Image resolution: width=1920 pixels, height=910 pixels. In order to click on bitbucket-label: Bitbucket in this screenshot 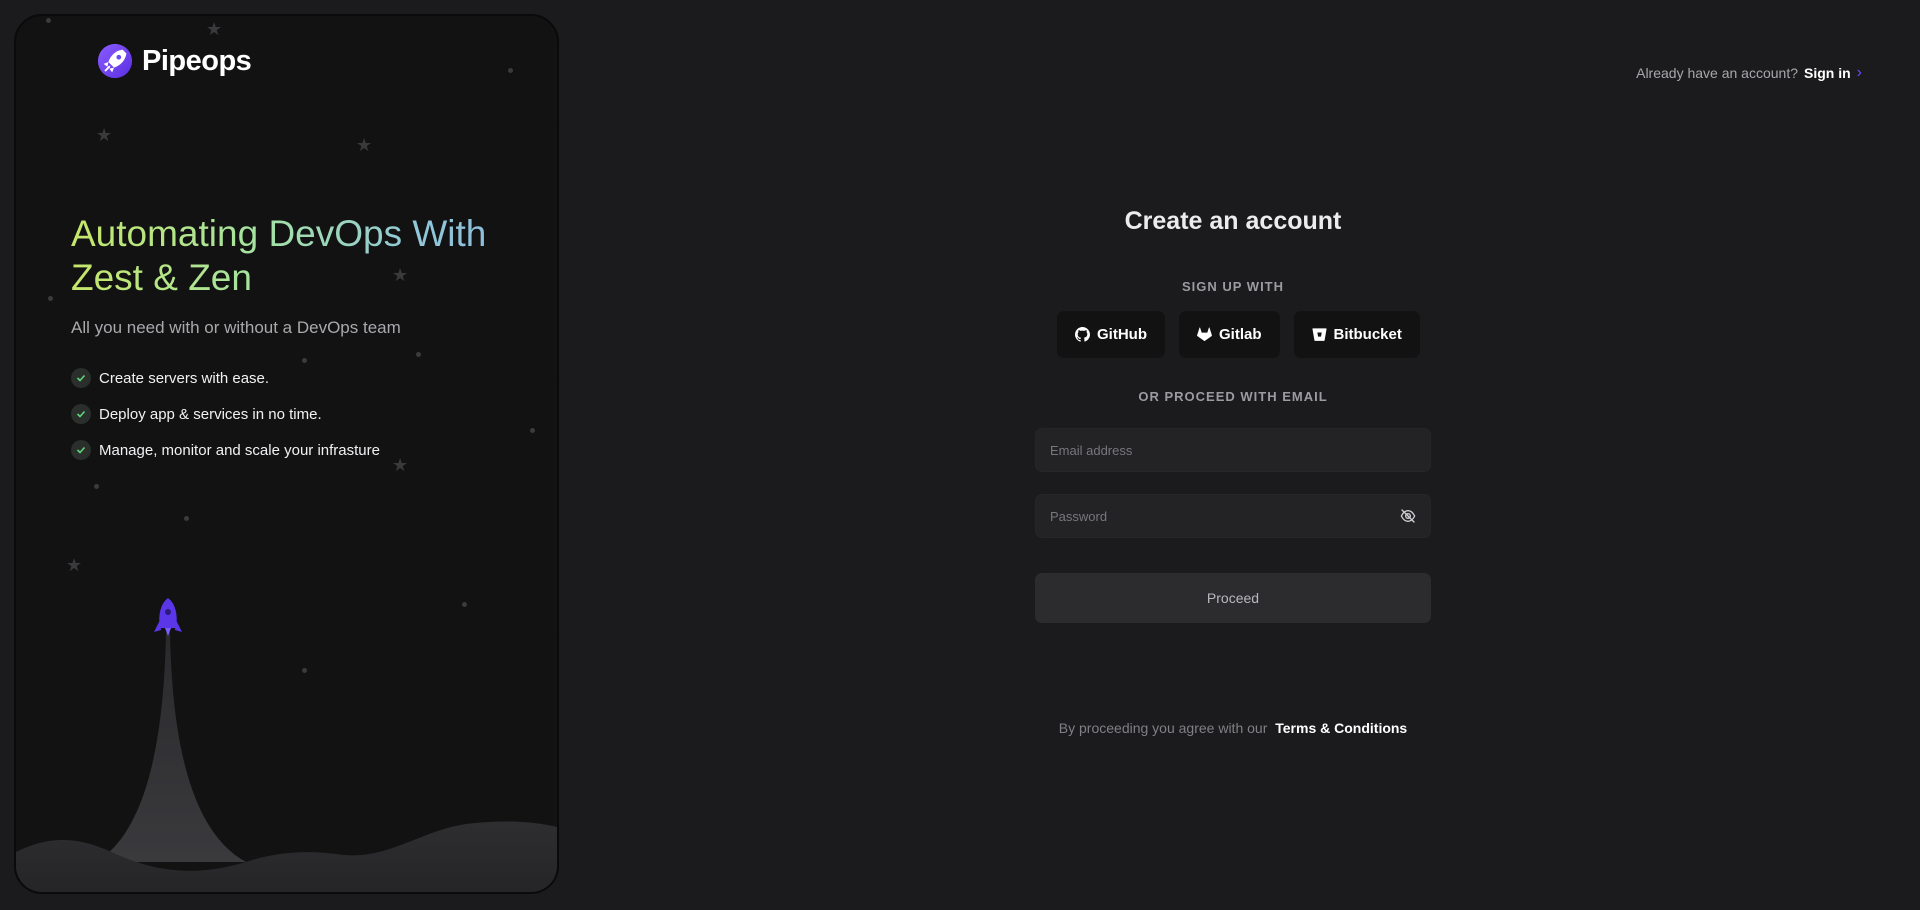, I will do `click(1367, 334)`.